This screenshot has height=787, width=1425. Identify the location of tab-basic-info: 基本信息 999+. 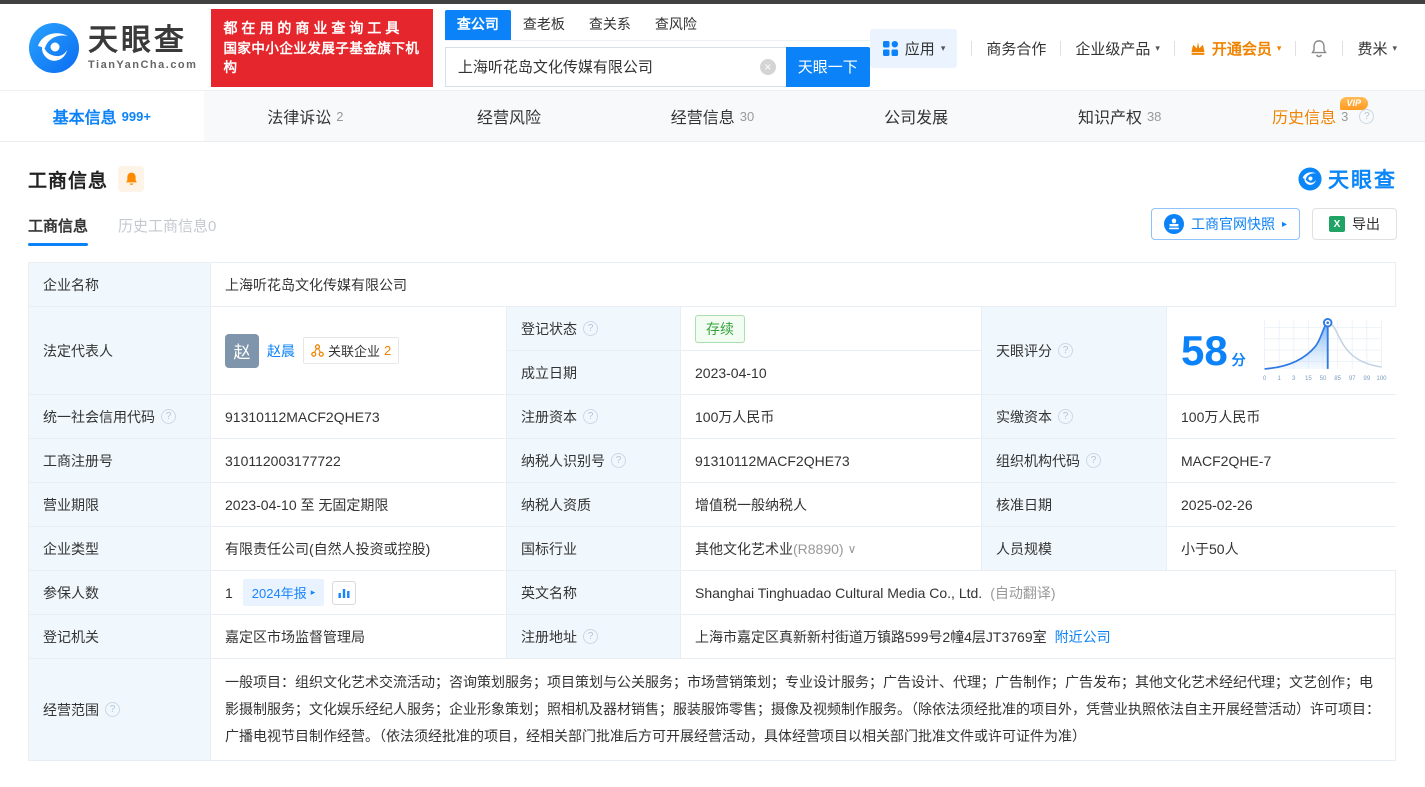
(102, 116).